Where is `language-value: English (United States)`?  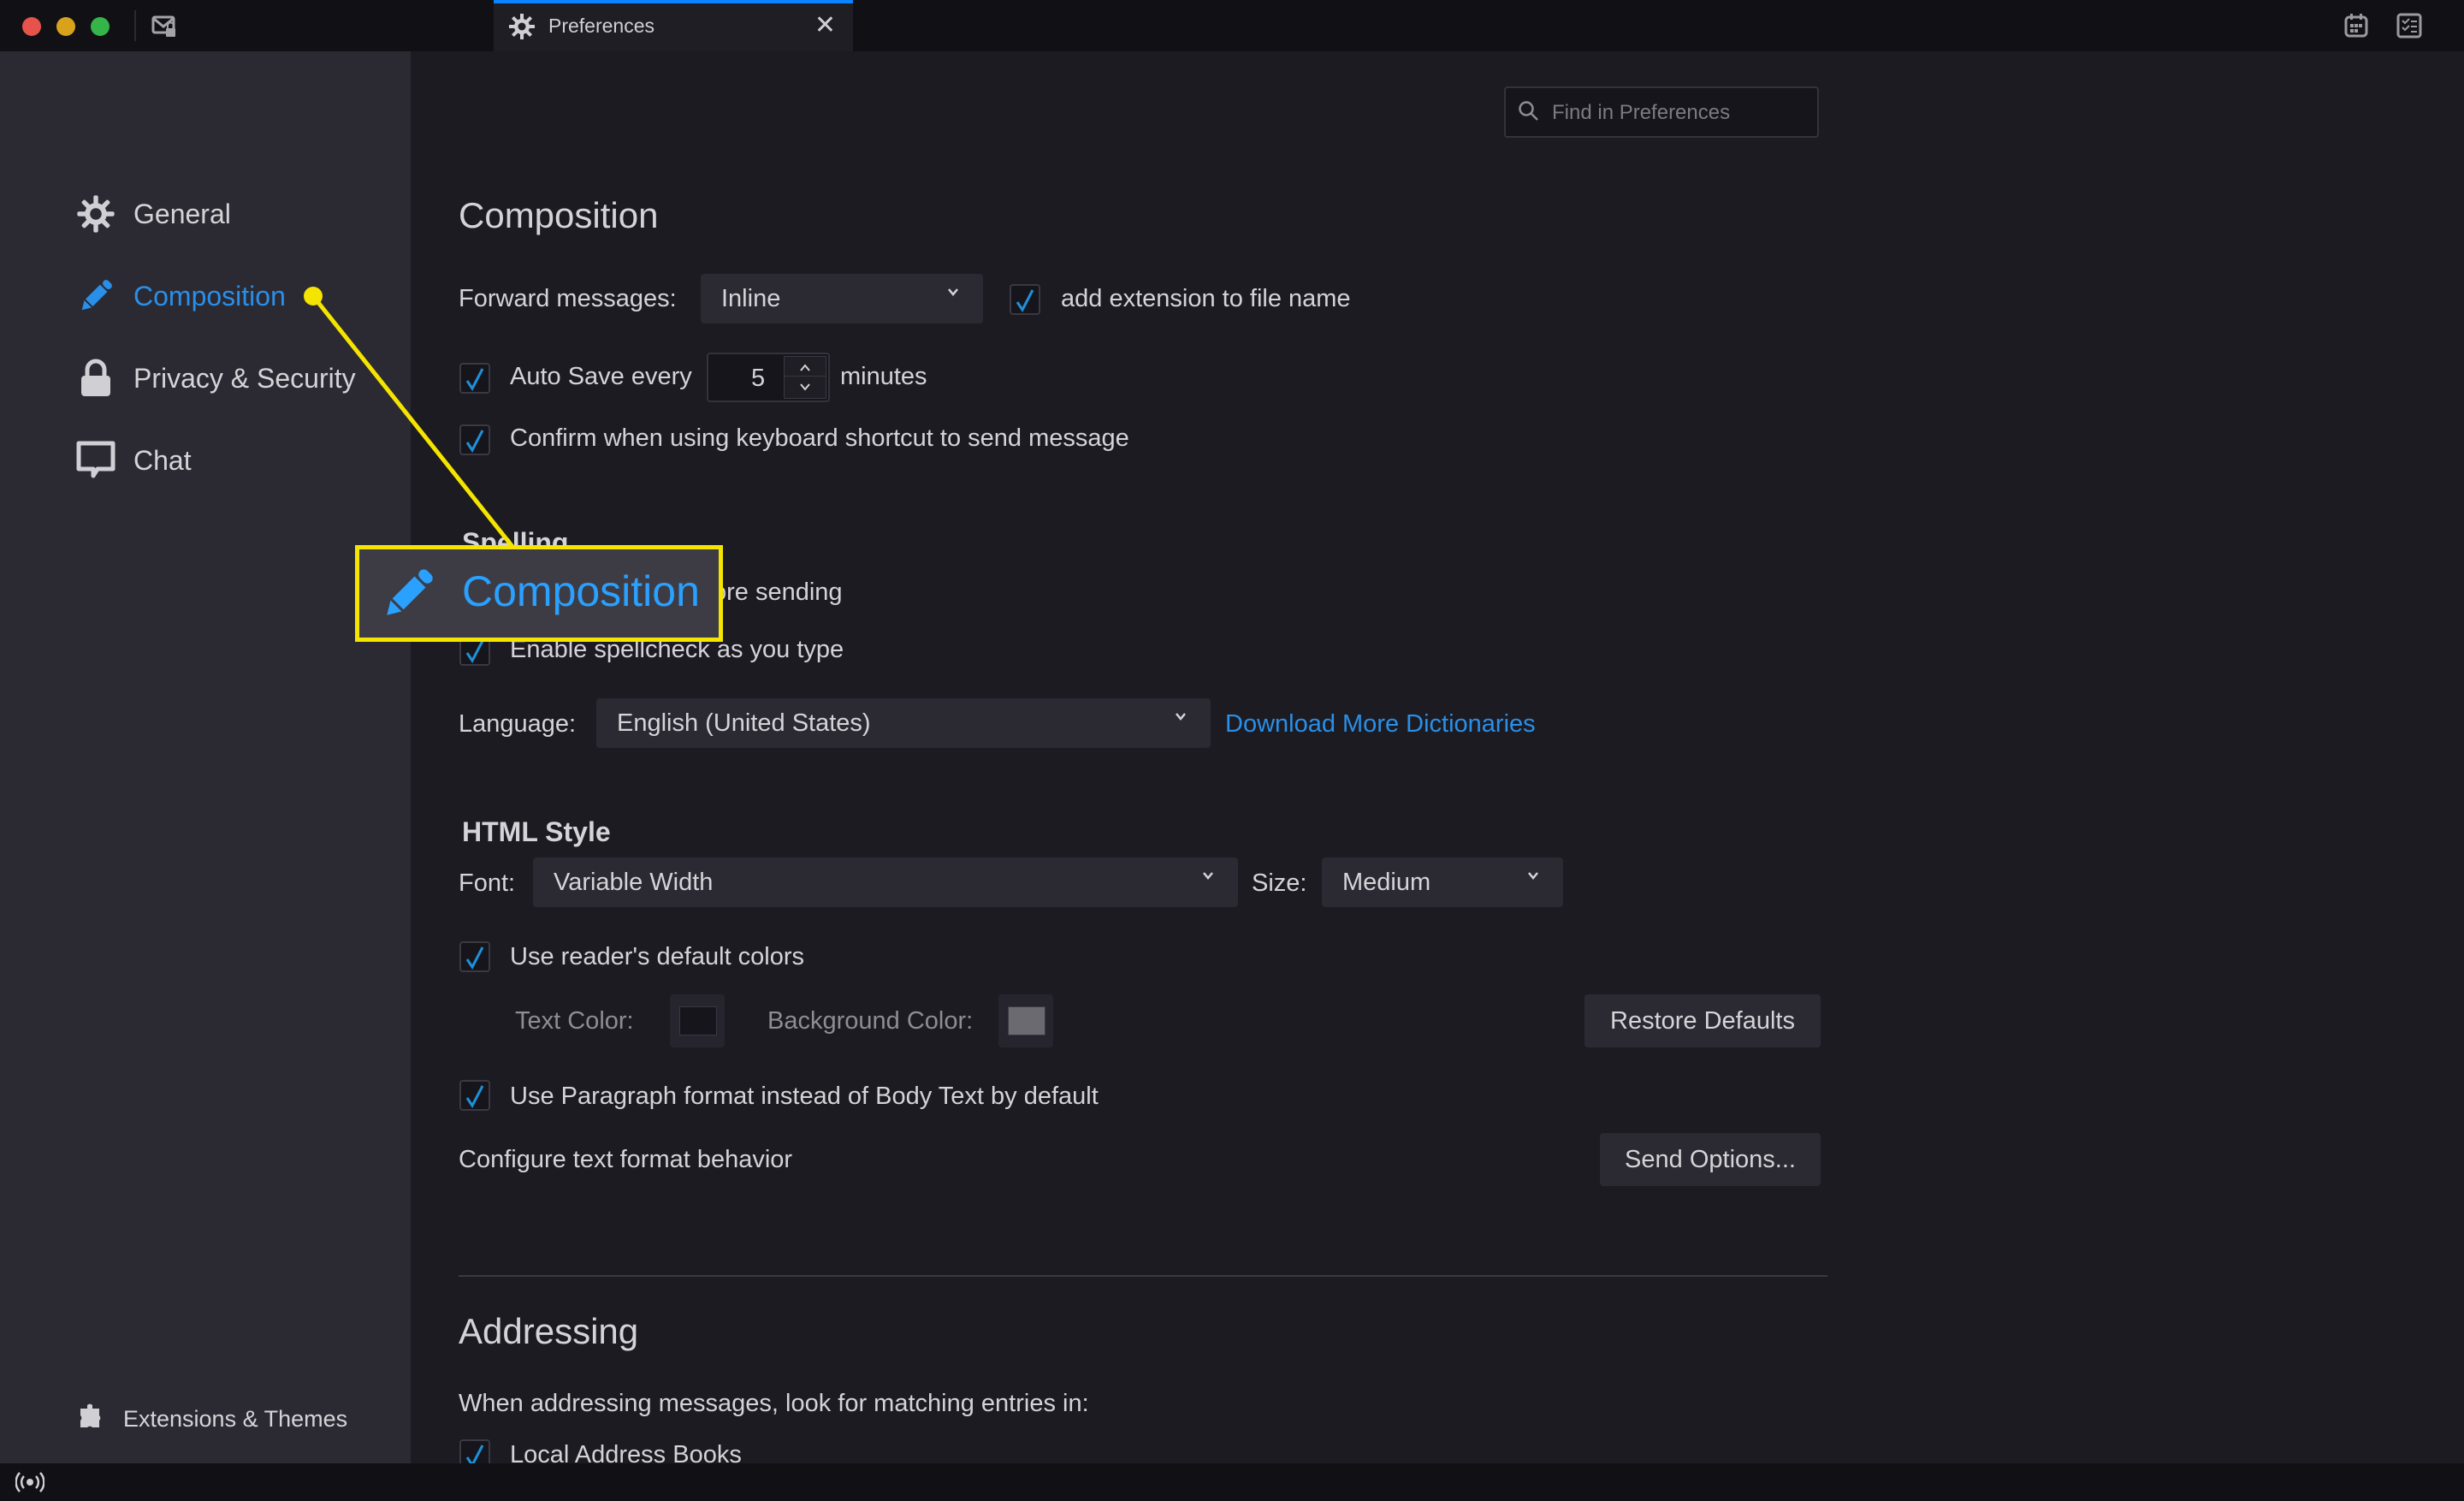
language-value: English (United States) is located at coordinates (744, 723).